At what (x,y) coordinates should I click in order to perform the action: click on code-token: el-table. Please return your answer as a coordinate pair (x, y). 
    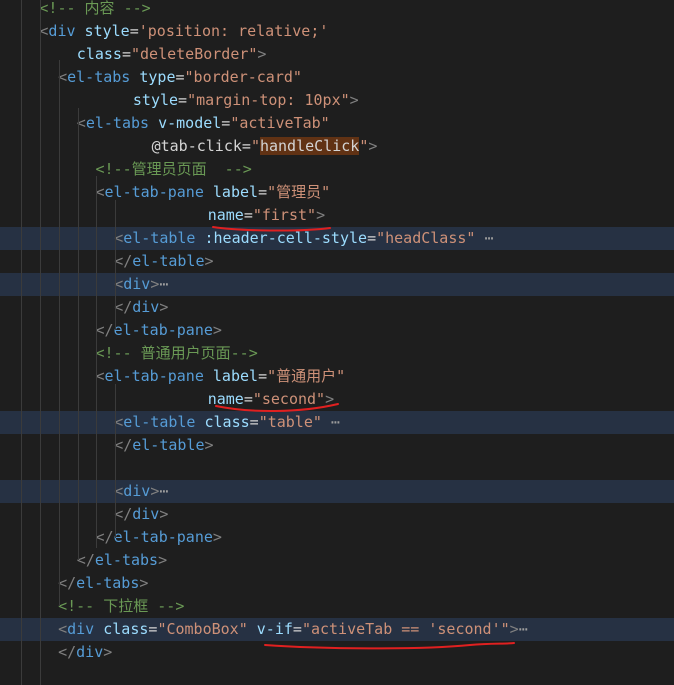
    Looking at the image, I should click on (159, 238).